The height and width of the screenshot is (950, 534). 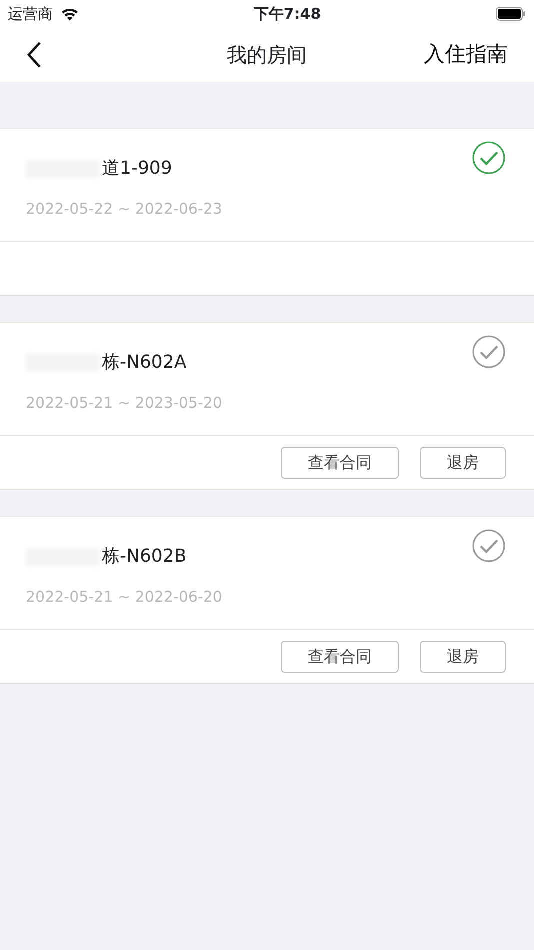 What do you see at coordinates (249, 556) in the screenshot?
I see `room-name: 栋-N602B` at bounding box center [249, 556].